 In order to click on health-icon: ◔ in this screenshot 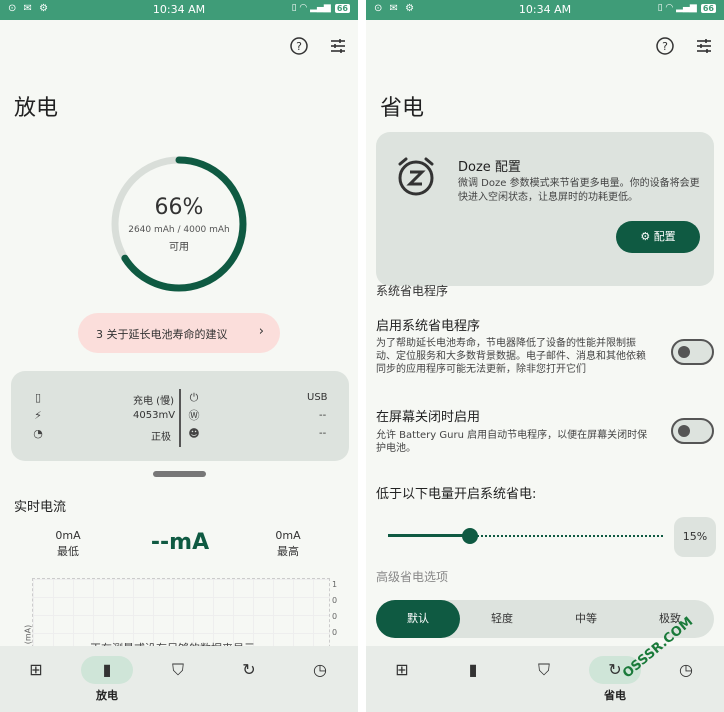, I will do `click(38, 433)`.